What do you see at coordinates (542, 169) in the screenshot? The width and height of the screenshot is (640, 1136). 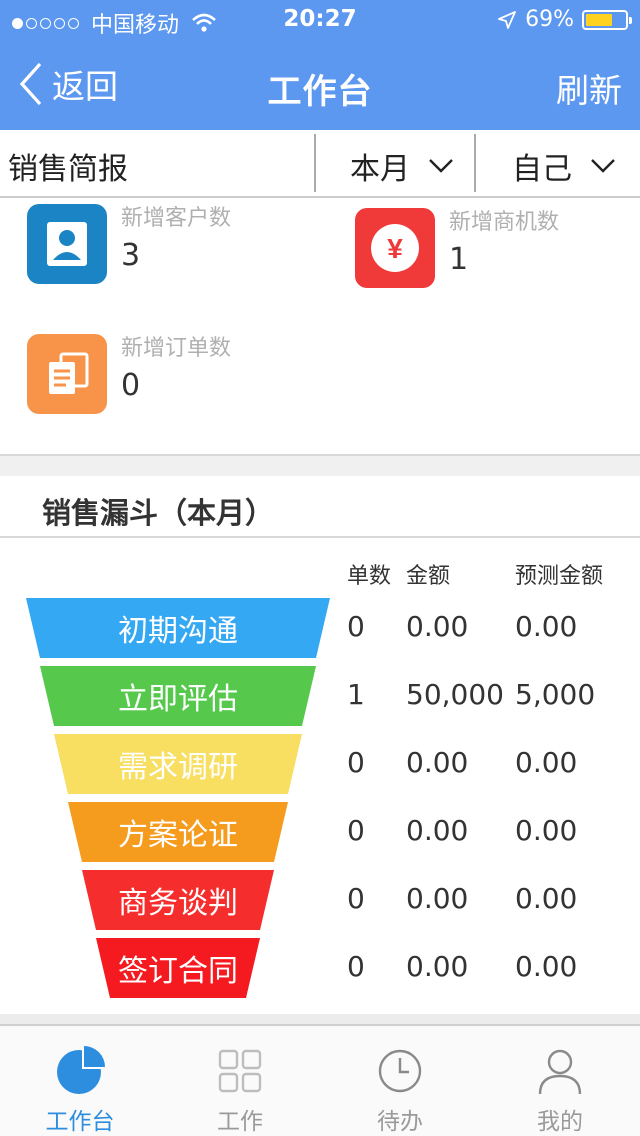 I see `owner-value: 自己` at bounding box center [542, 169].